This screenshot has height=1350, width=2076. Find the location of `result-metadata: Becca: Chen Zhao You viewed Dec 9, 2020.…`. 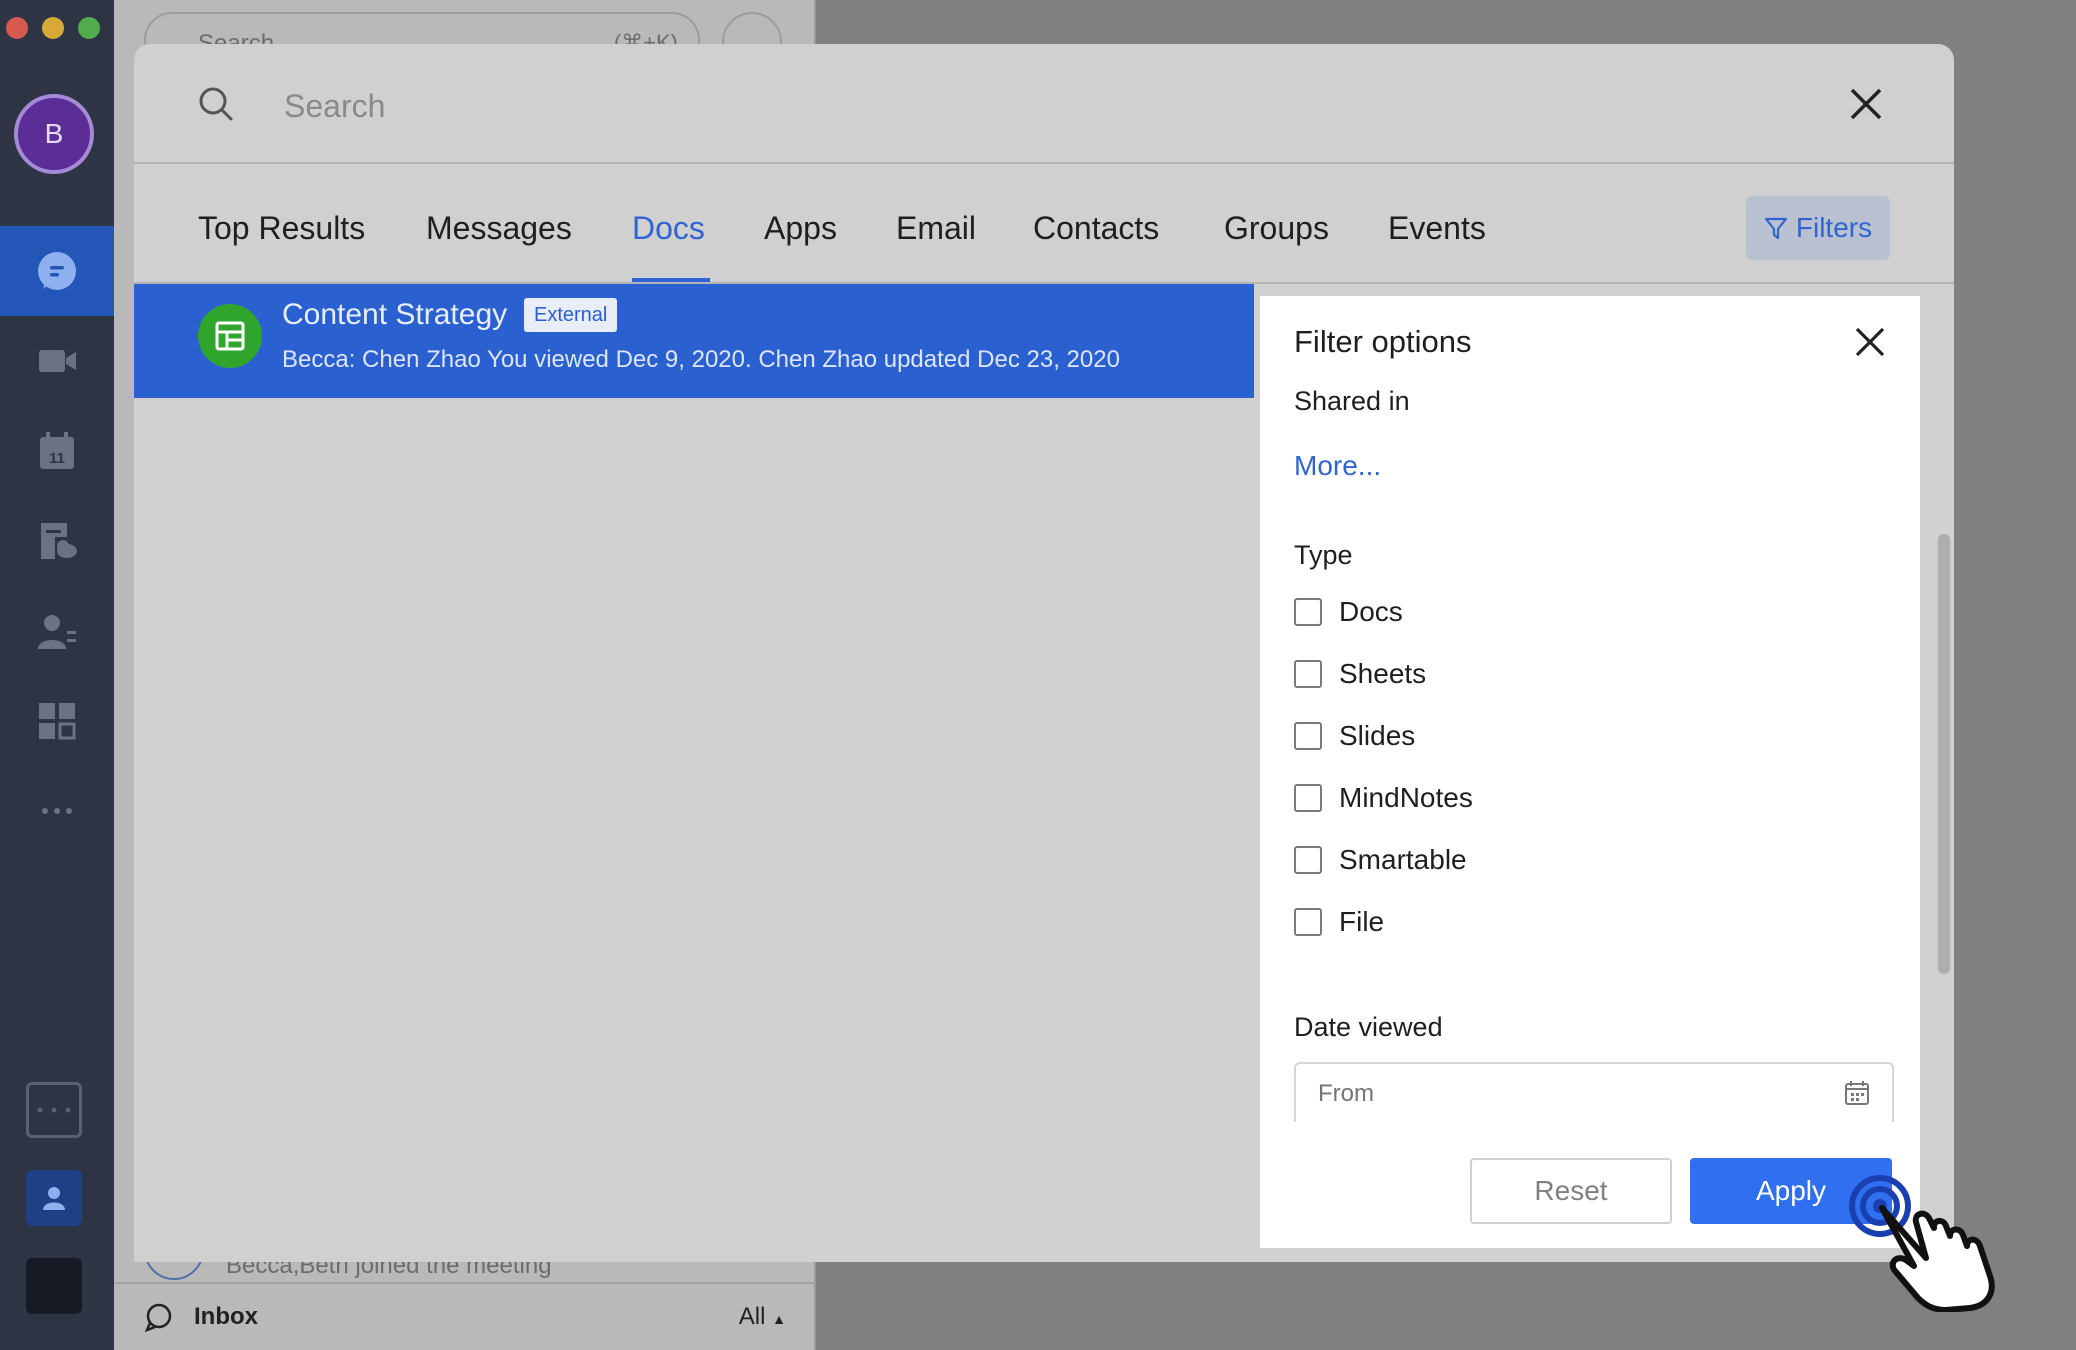

result-metadata: Becca: Chen Zhao You viewed Dec 9, 2020.… is located at coordinates (701, 359).